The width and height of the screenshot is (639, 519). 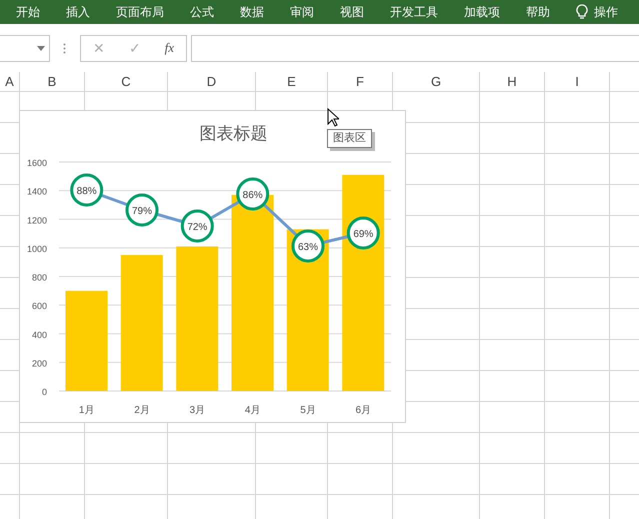 What do you see at coordinates (606, 12) in the screenshot?
I see `tell-me-label: 操作` at bounding box center [606, 12].